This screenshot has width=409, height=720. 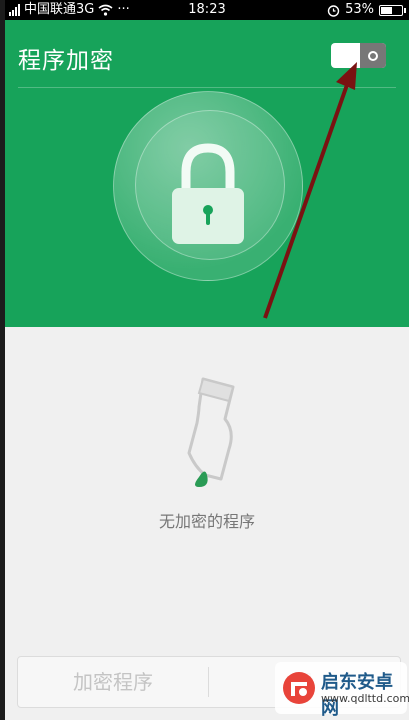 What do you see at coordinates (211, 432) in the screenshot?
I see `empty-bottle-icon` at bounding box center [211, 432].